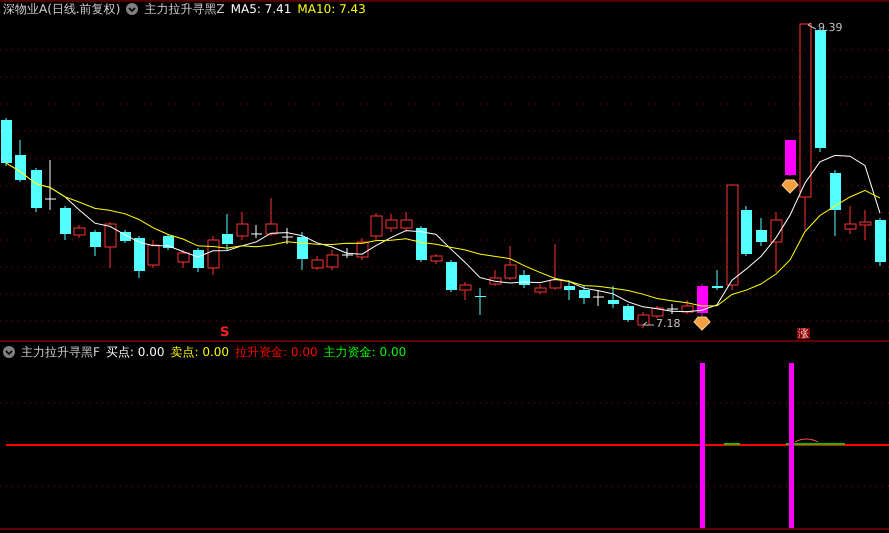 The height and width of the screenshot is (533, 889). I want to click on signal-marker: S, so click(225, 332).